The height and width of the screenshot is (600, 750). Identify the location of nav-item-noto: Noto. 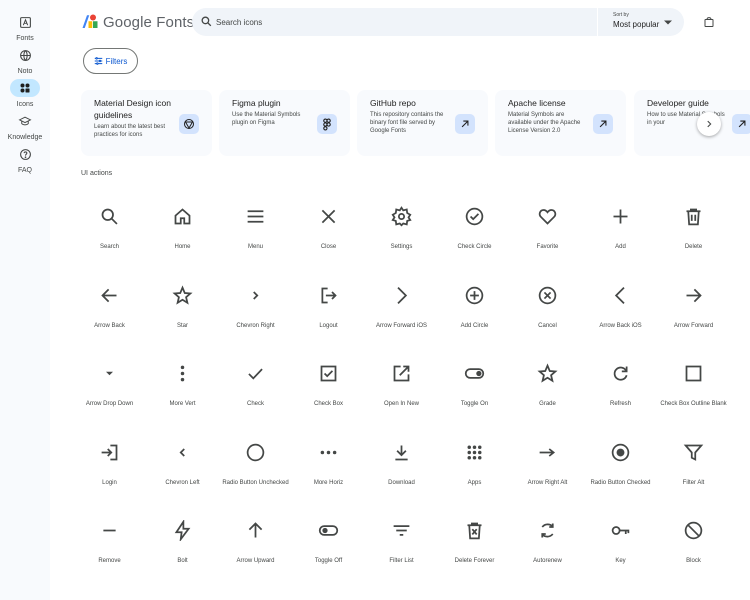
(25, 60).